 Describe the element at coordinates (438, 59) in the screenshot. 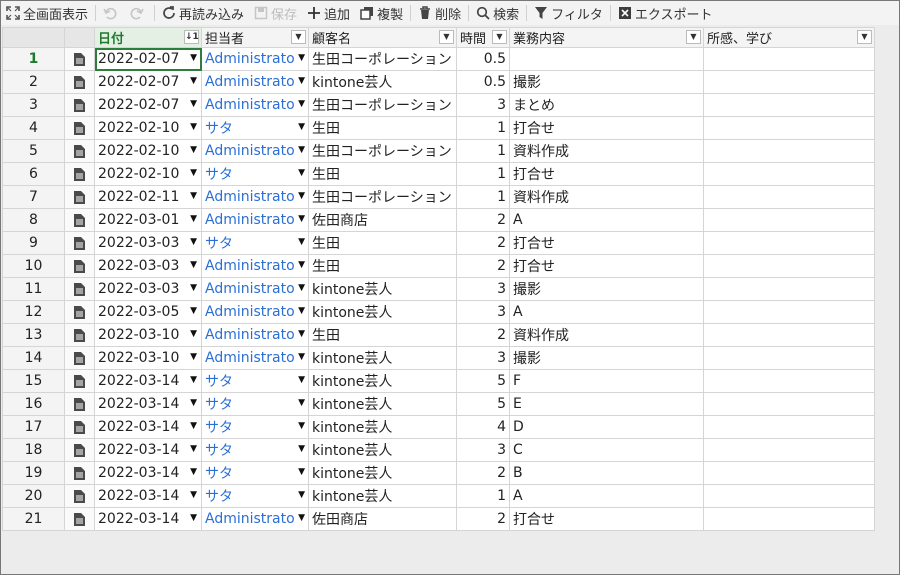

I see `table-row: 1 2022-02-07 ▼ Administrato ▼ 生田コーポレーション 0.5` at that location.